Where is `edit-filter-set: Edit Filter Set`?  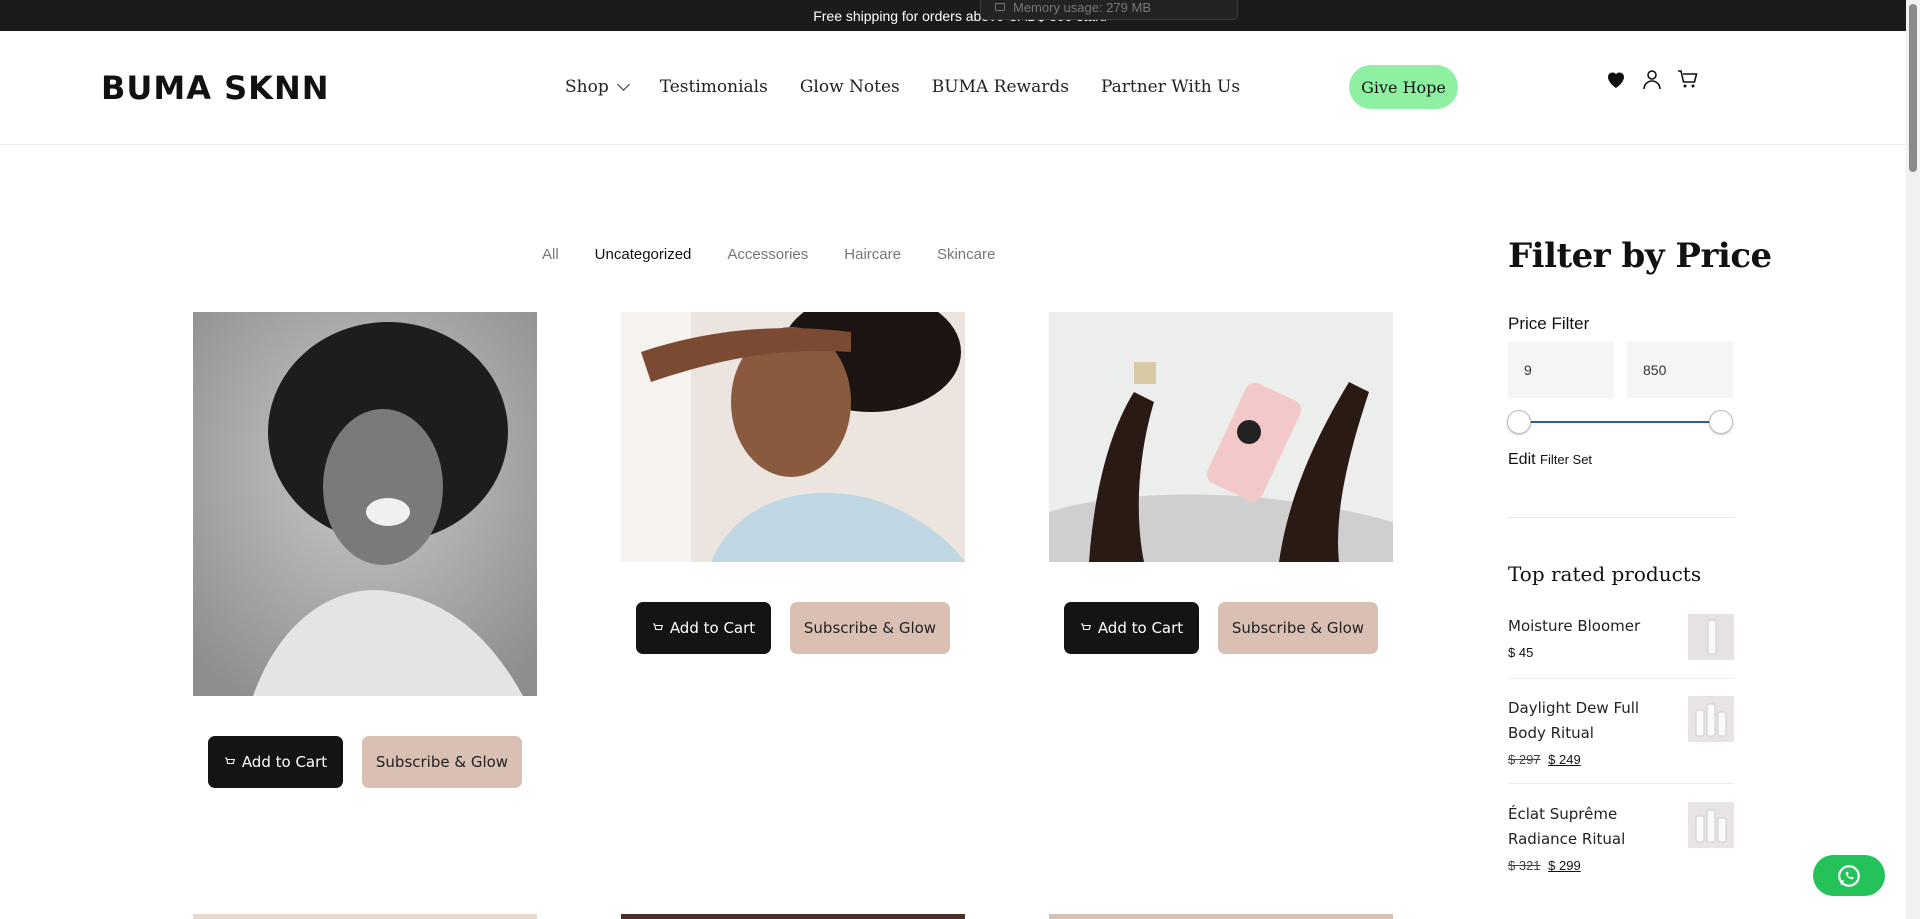 edit-filter-set: Edit Filter Set is located at coordinates (1550, 460).